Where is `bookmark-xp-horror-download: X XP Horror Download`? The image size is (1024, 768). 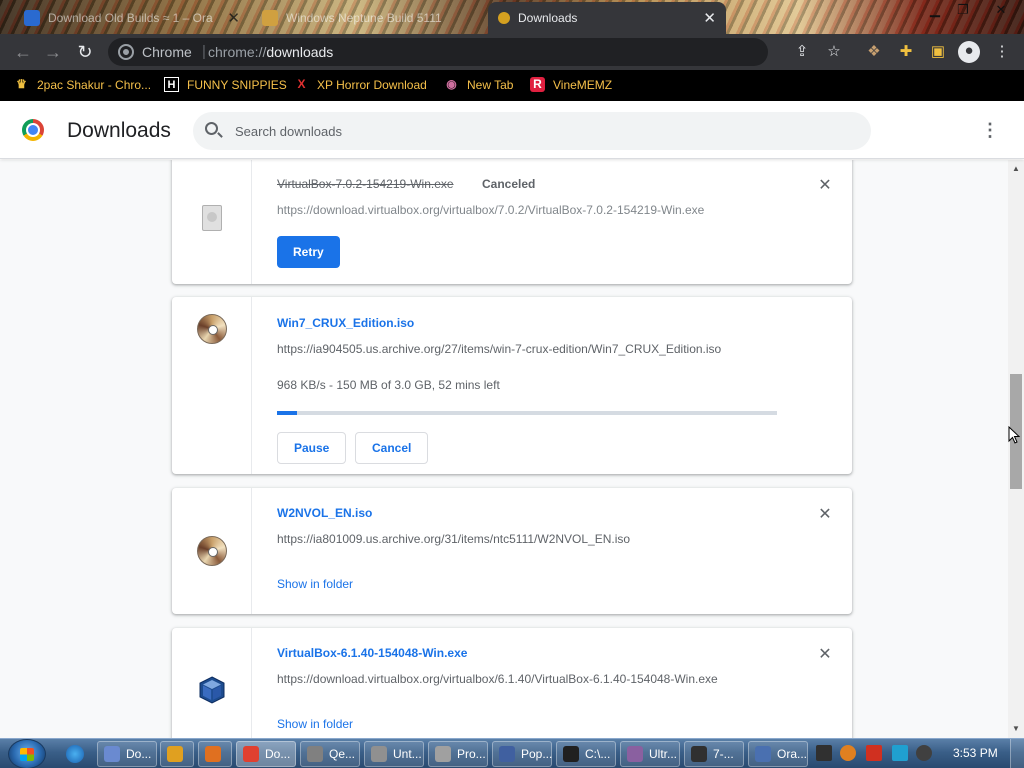
bookmark-xp-horror-download: X XP Horror Download is located at coordinates (360, 84).